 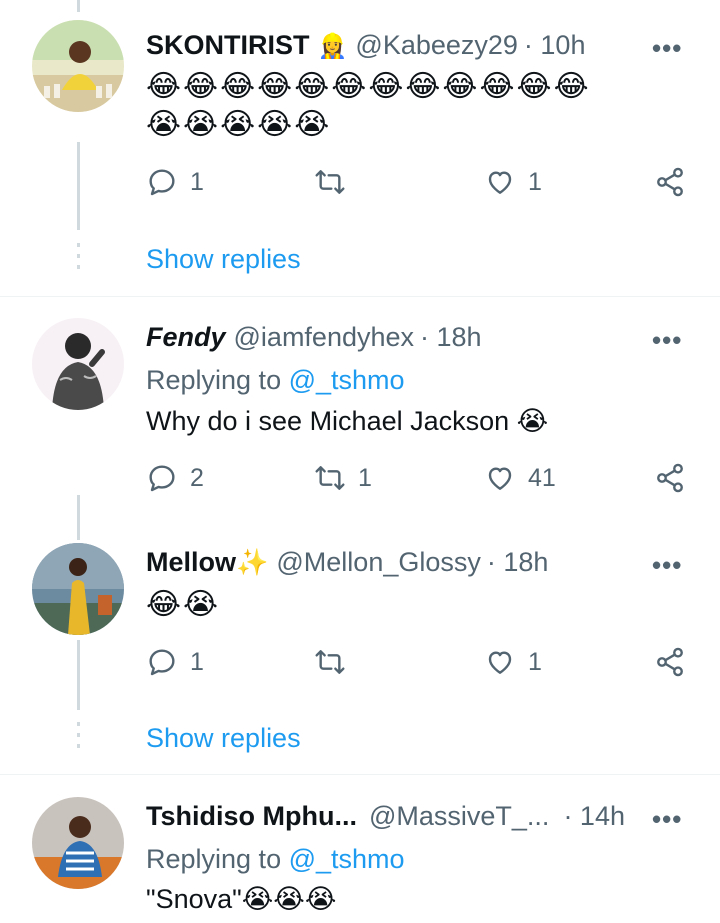 I want to click on name-emoji: 👷‍♀️, so click(x=332, y=46).